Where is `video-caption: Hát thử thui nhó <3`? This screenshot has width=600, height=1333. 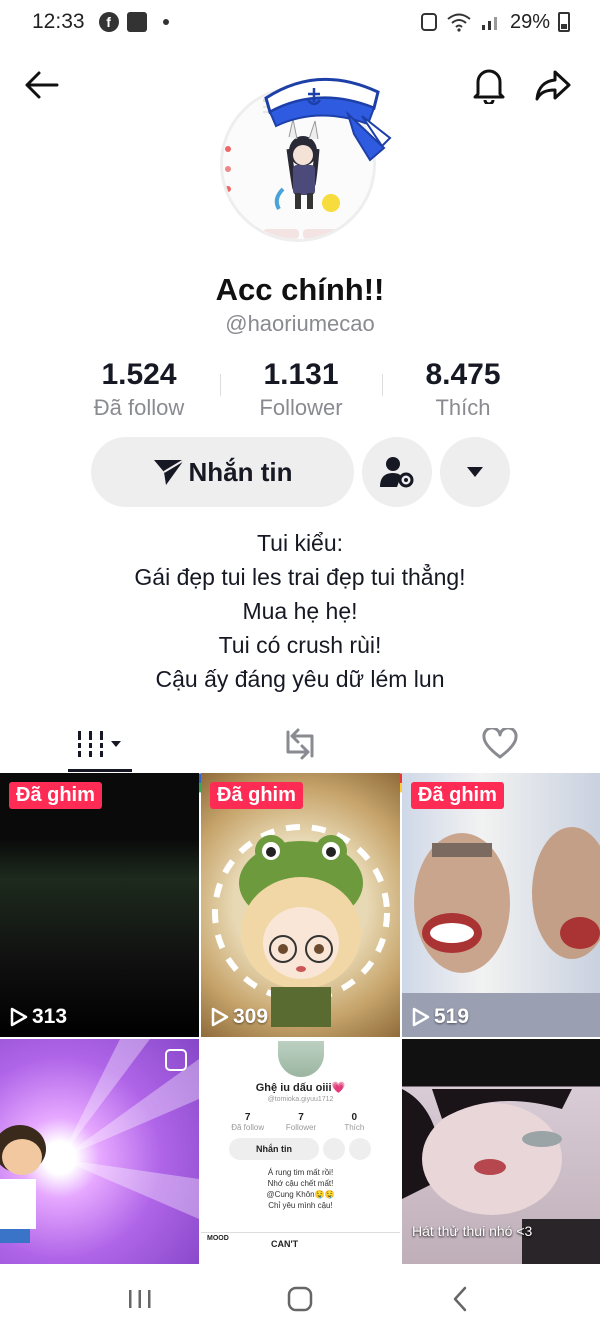
video-caption: Hát thử thui nhó <3 is located at coordinates (472, 1231).